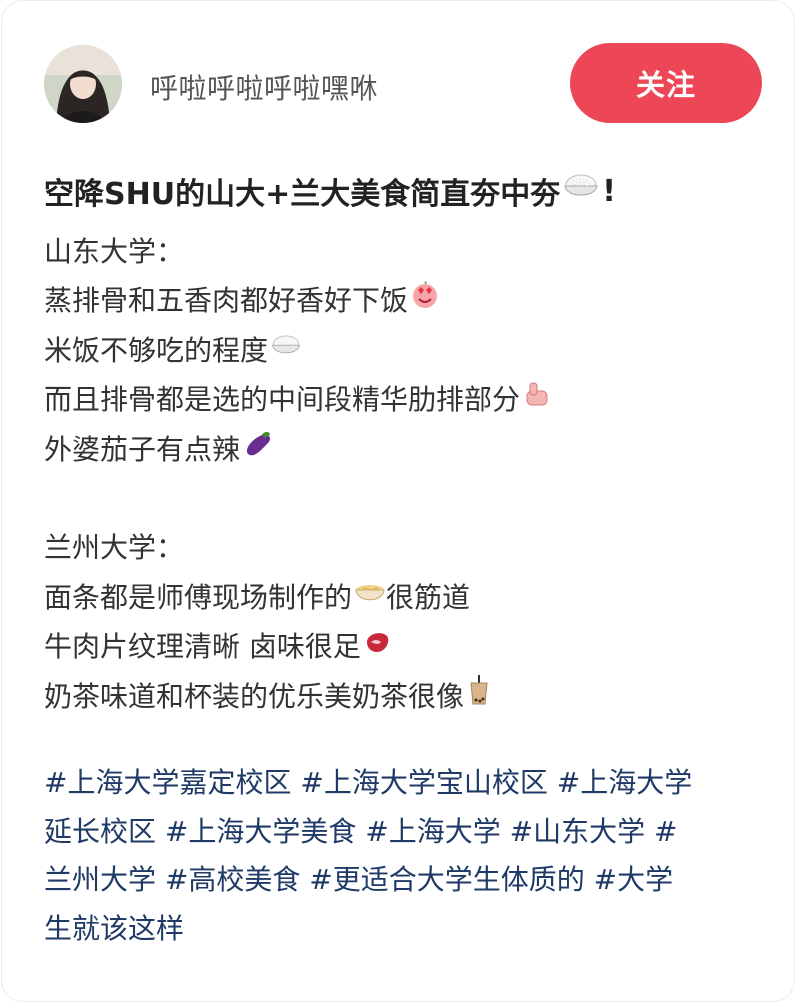 This screenshot has height=1002, width=802. Describe the element at coordinates (378, 646) in the screenshot. I see `meat-icon` at that location.